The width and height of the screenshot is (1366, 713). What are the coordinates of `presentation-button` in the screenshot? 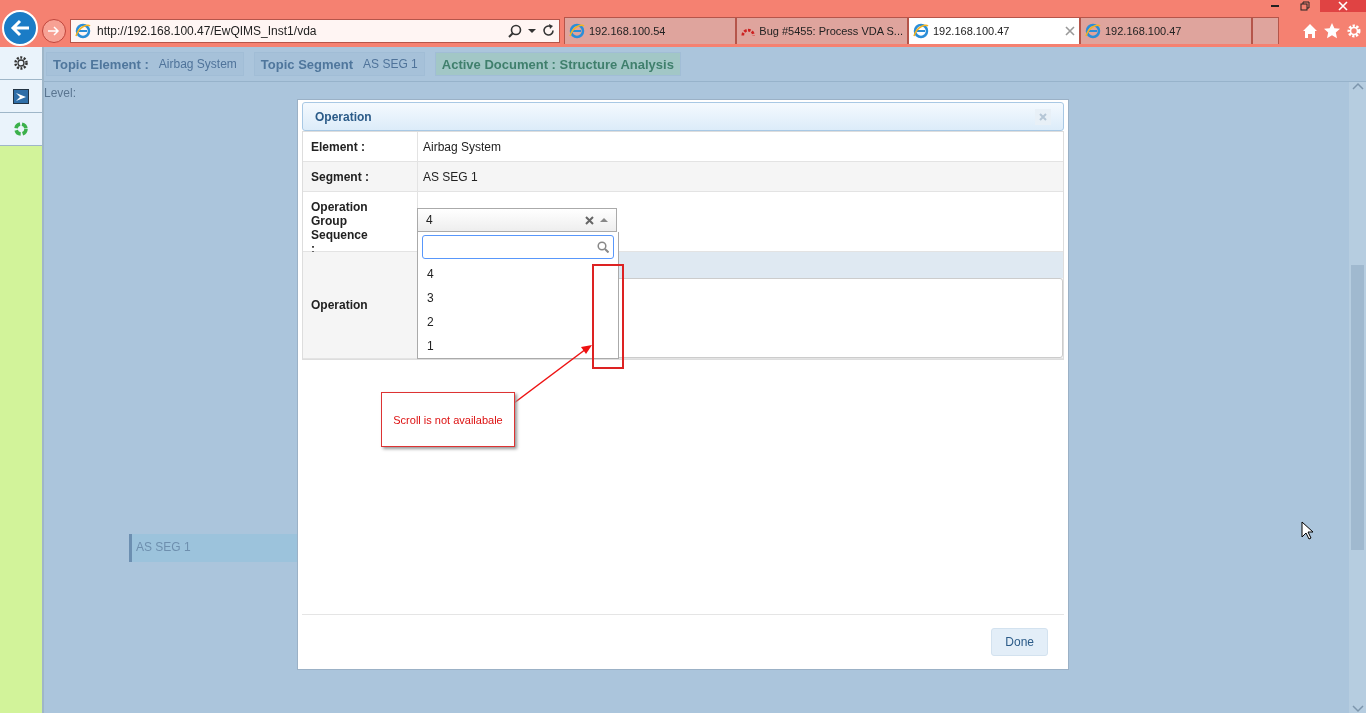 It's located at (21, 96).